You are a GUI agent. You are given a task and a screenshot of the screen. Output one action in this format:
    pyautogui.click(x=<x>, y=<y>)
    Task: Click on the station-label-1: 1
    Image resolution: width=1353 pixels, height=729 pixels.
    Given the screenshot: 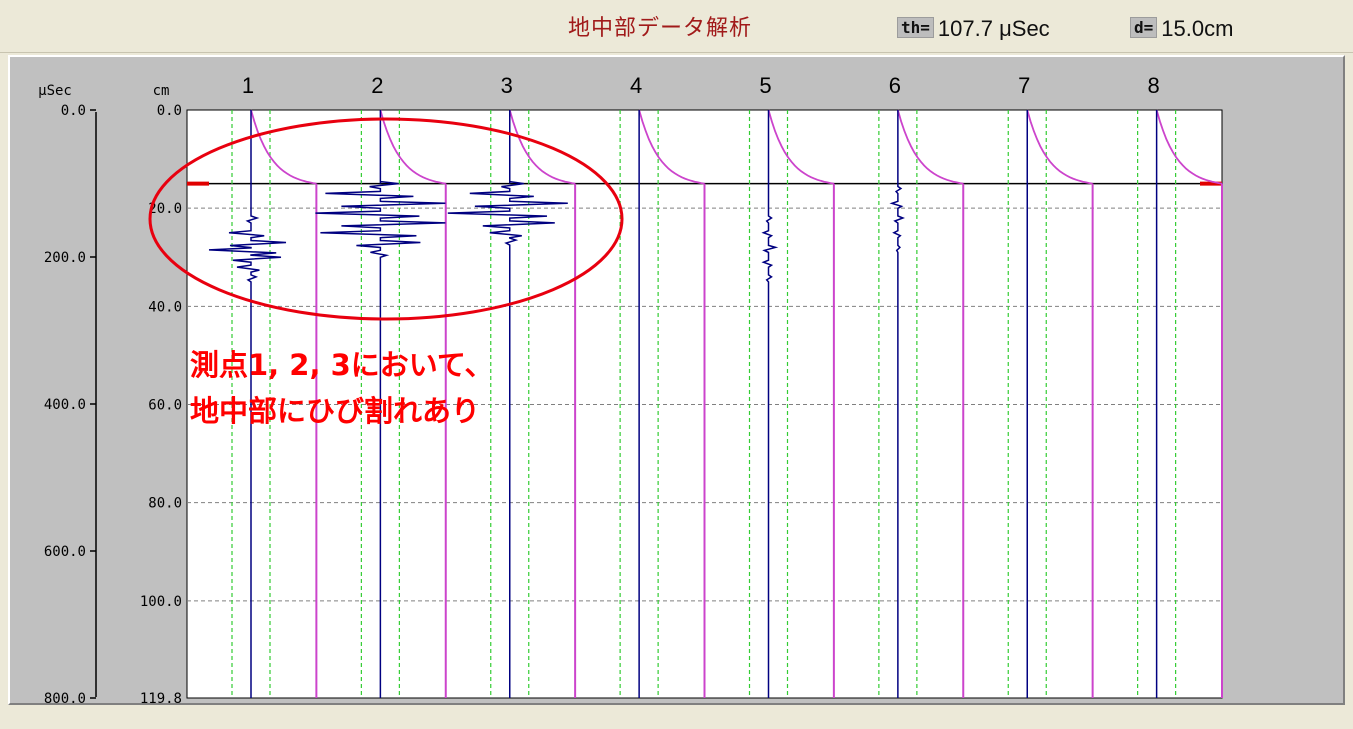 What is the action you would take?
    pyautogui.click(x=248, y=85)
    